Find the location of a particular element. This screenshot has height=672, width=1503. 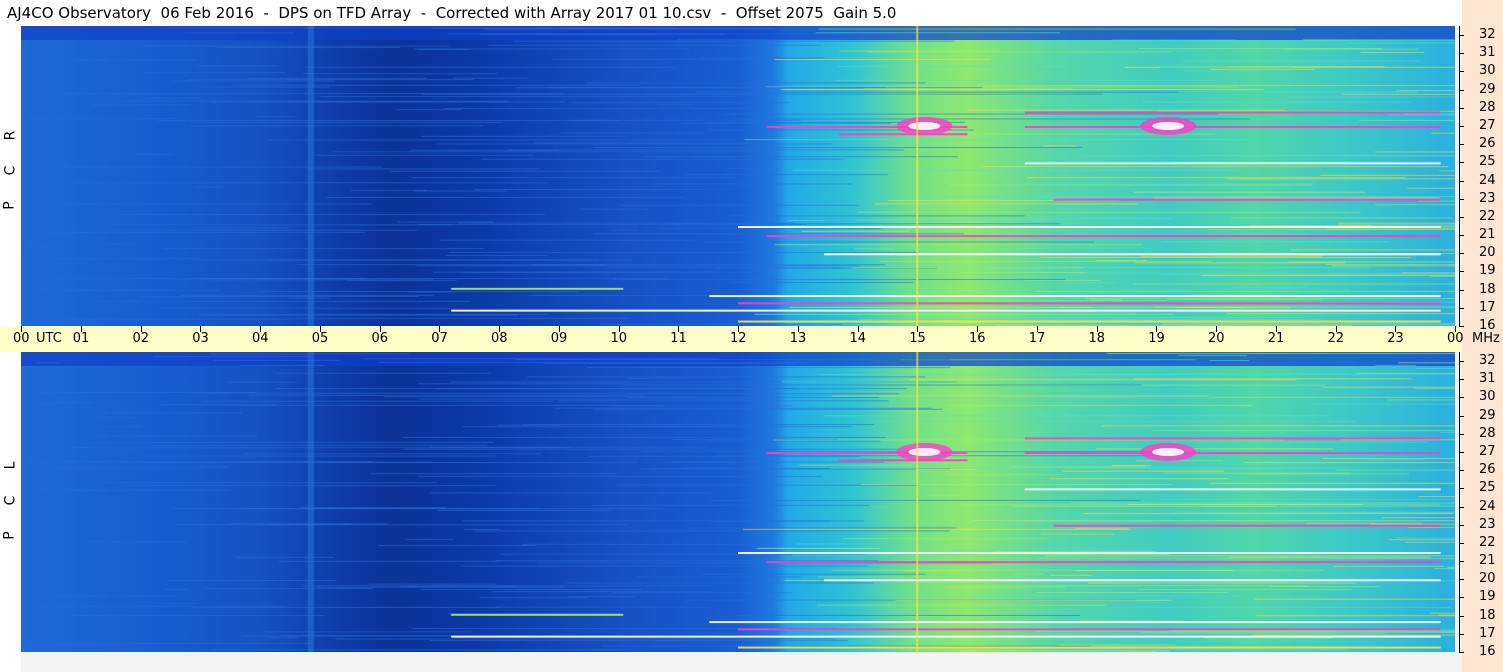

y-axis-line is located at coordinates (1459, 502).